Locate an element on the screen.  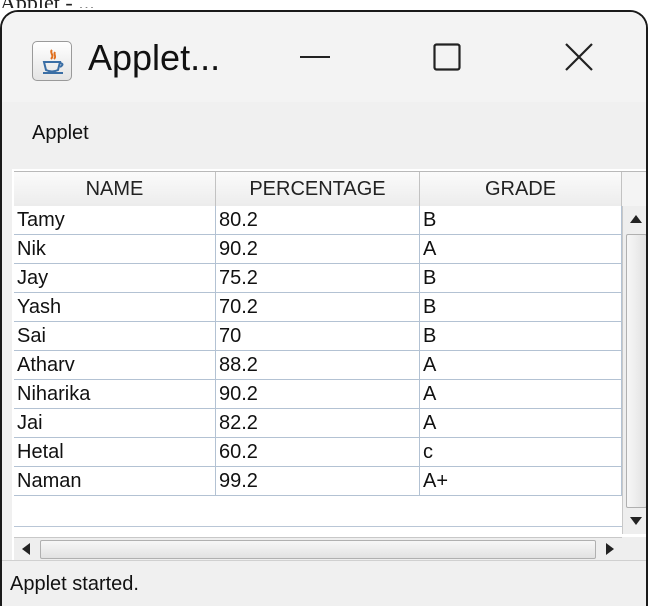
scroll-corner is located at coordinates (634, 549).